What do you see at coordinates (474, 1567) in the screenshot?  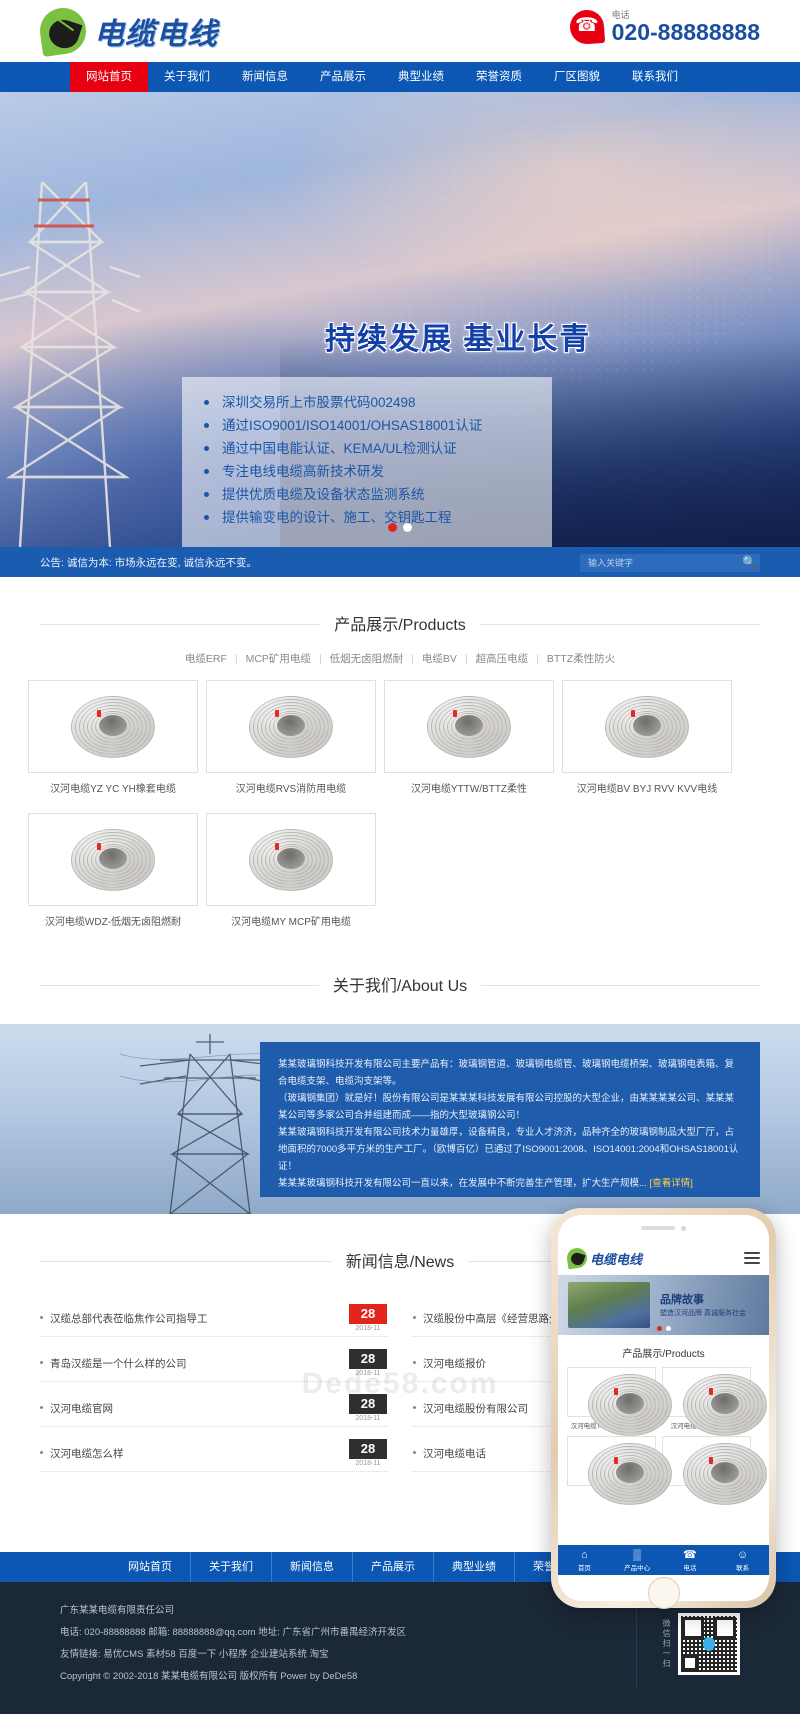 I see `footer-nav-item-4: 典型业绩` at bounding box center [474, 1567].